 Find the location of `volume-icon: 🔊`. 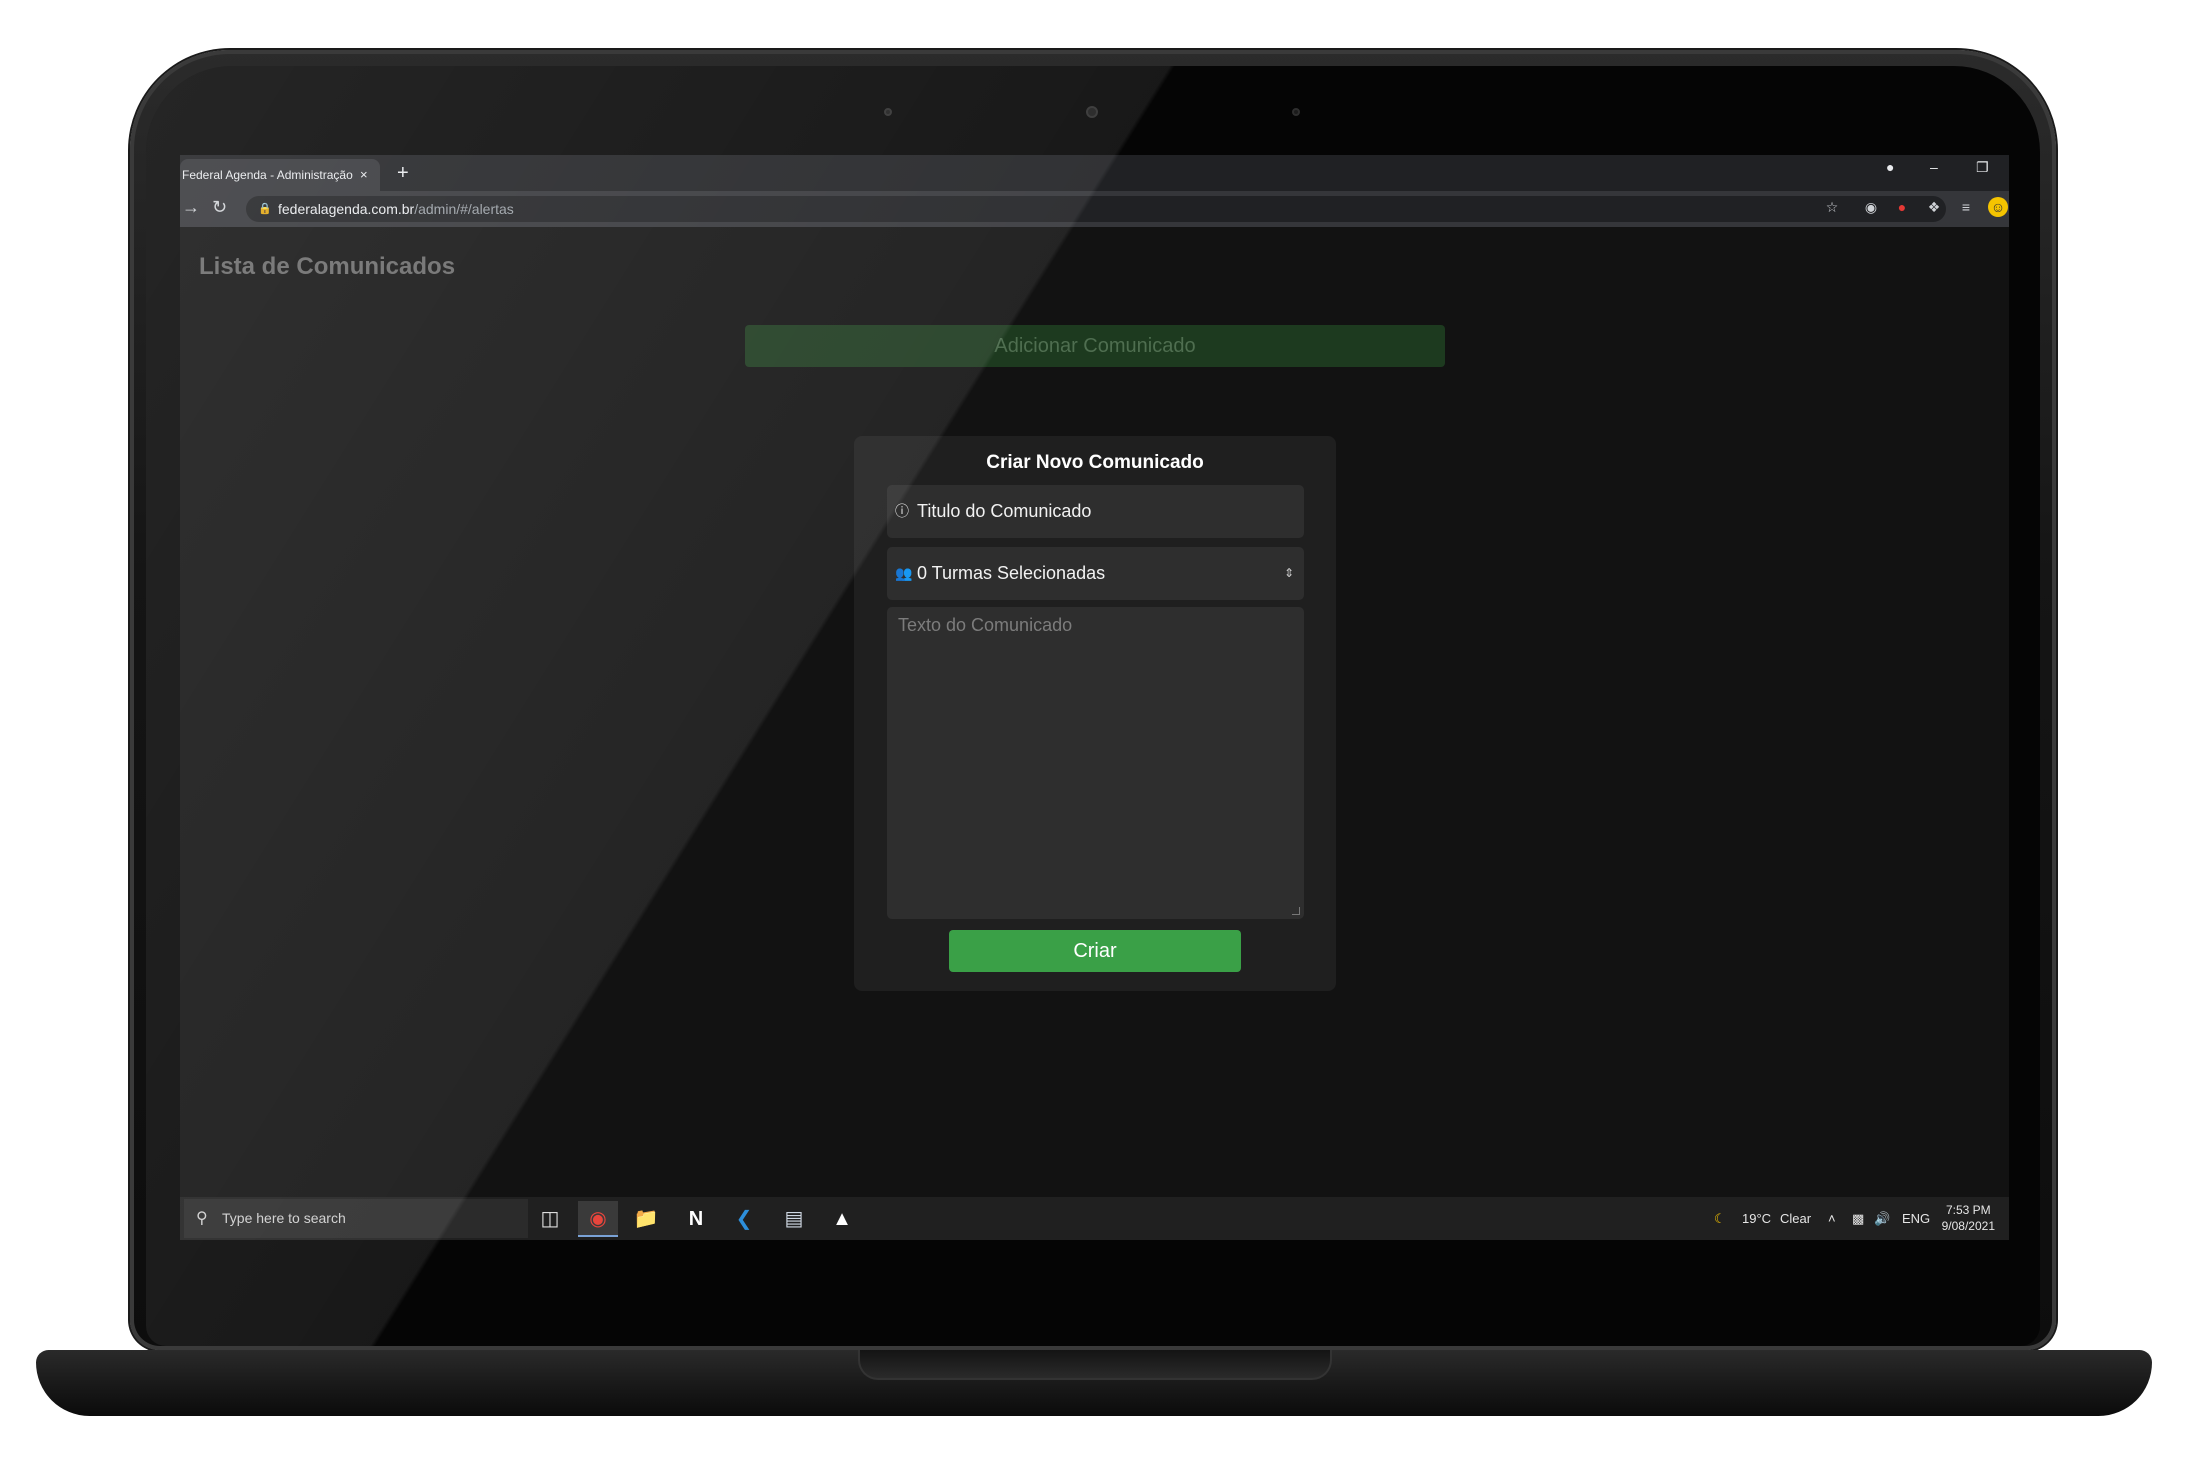

volume-icon: 🔊 is located at coordinates (1882, 1218).